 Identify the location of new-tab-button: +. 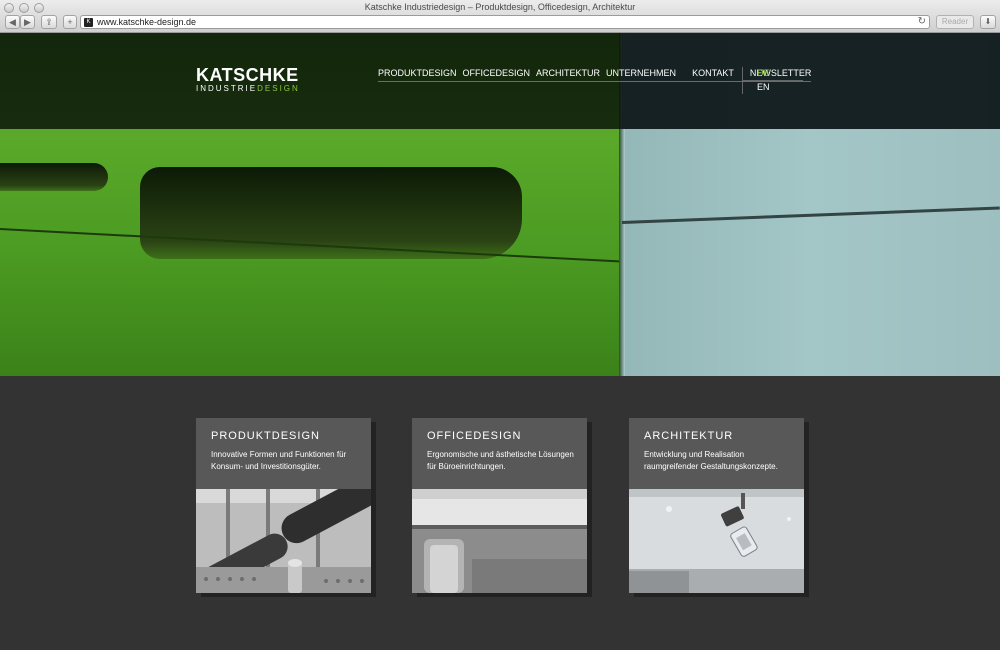
(70, 22).